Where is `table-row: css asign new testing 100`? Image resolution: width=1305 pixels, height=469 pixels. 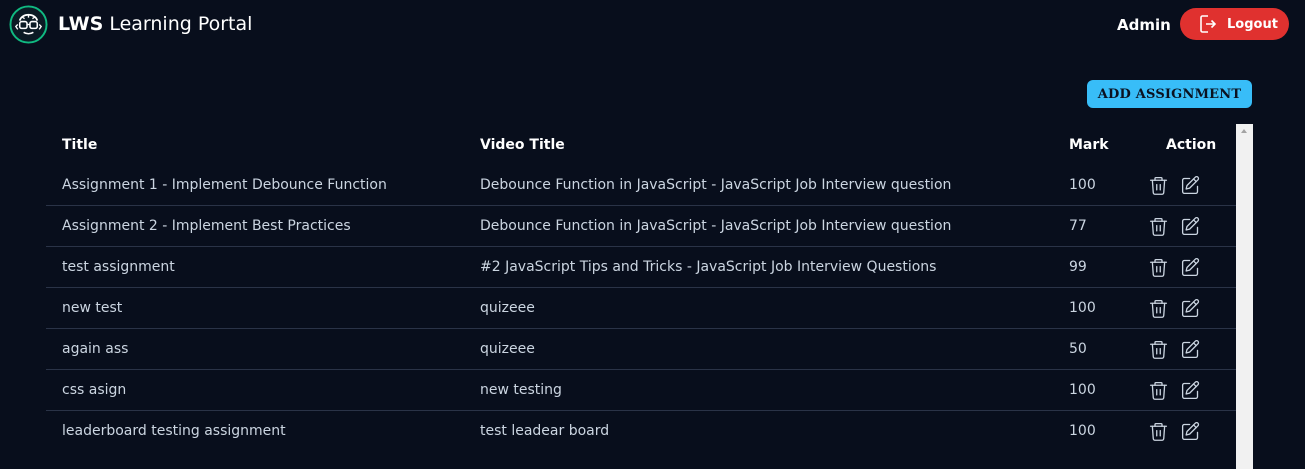 table-row: css asign new testing 100 is located at coordinates (648, 390).